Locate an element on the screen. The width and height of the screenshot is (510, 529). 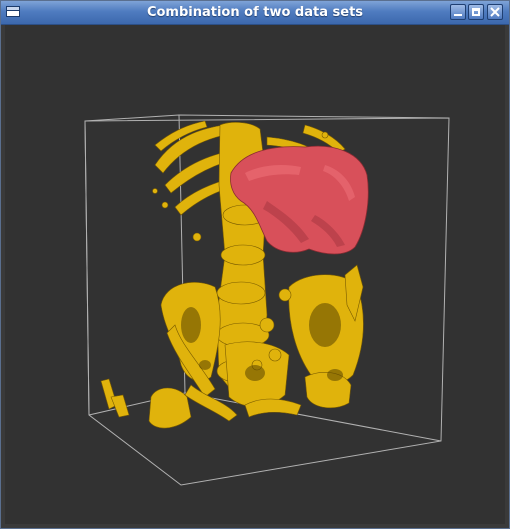
close-button is located at coordinates (495, 12).